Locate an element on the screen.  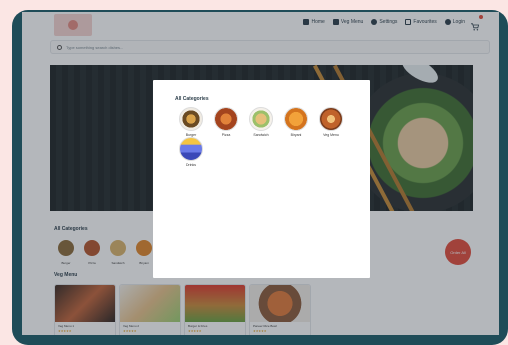
veg-menu-image is located at coordinates (331, 119).